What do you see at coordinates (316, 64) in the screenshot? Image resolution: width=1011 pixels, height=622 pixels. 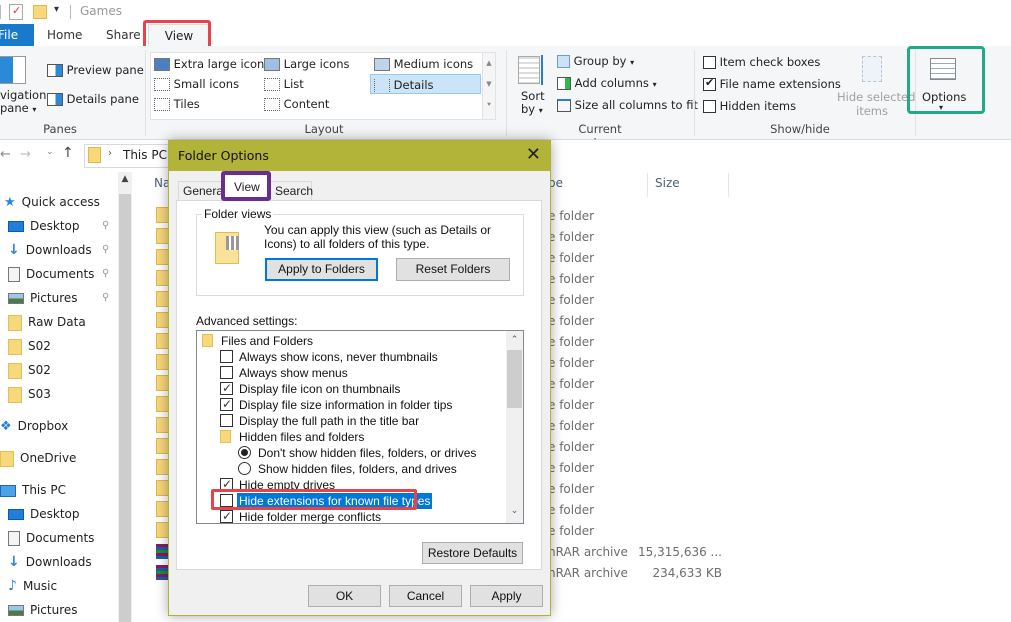 I see `layout-item-label: Large icons` at bounding box center [316, 64].